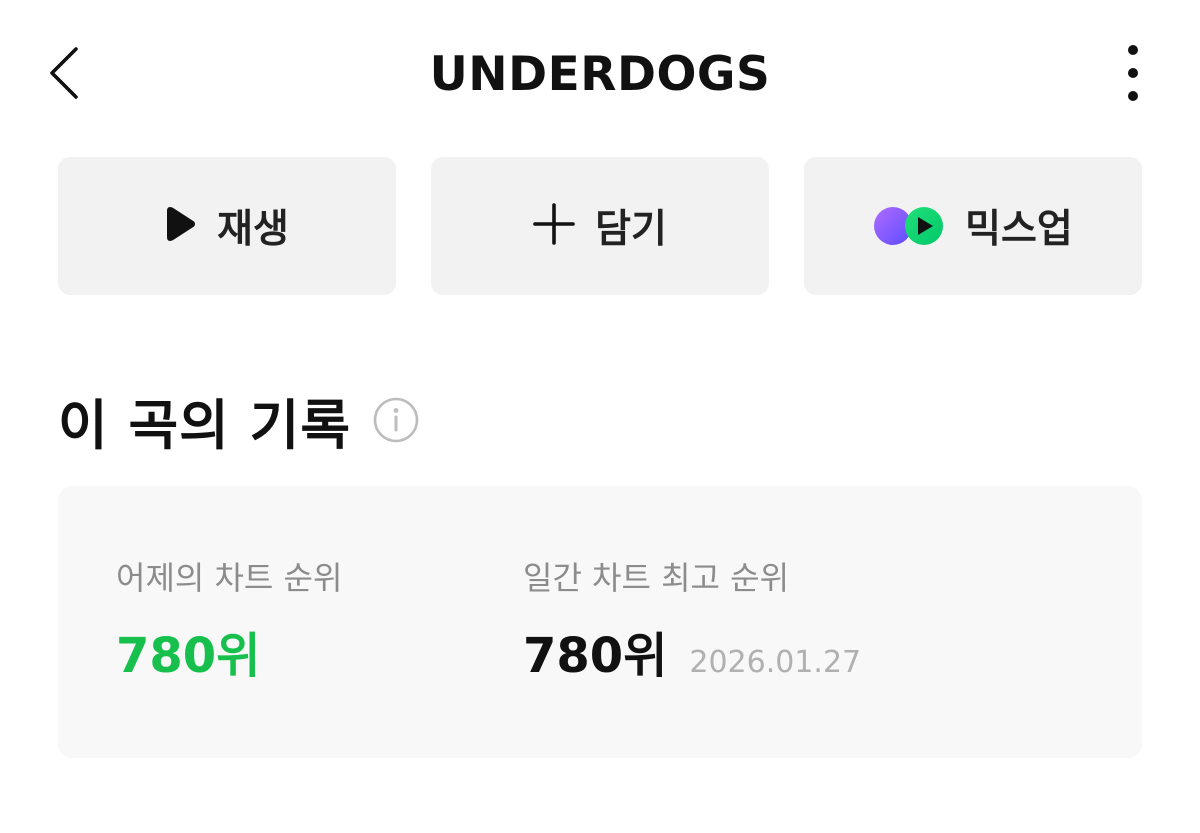 This screenshot has height=833, width=1200. What do you see at coordinates (396, 420) in the screenshot?
I see `info-icon` at bounding box center [396, 420].